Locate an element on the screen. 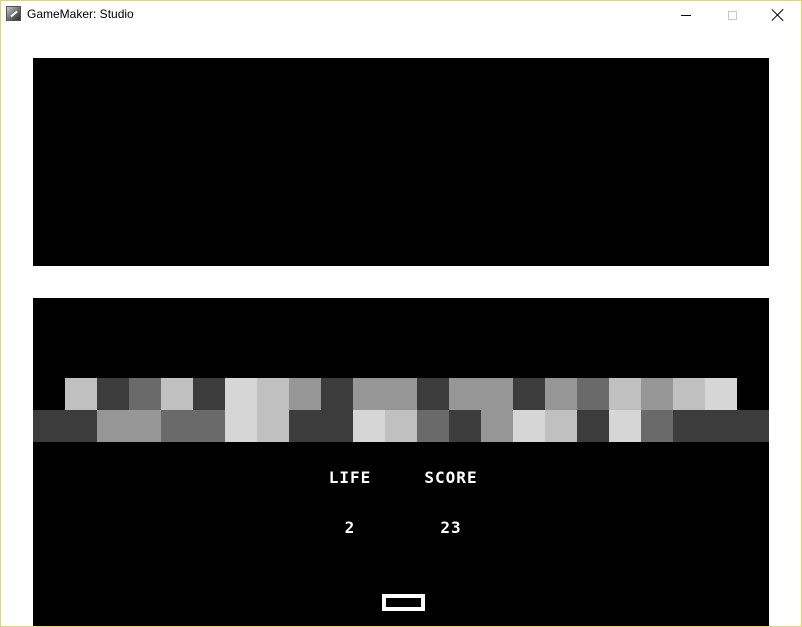 This screenshot has height=627, width=802. score-value: 23 is located at coordinates (451, 527).